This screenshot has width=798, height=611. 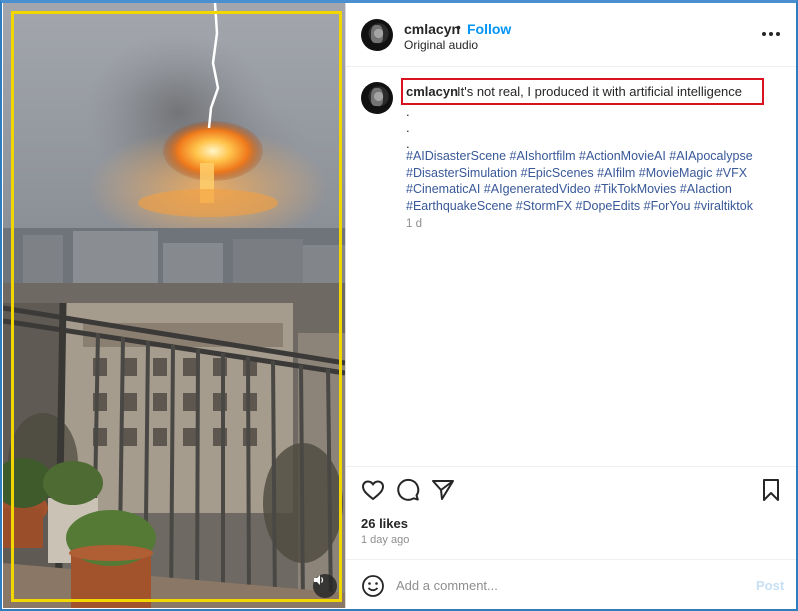 I want to click on follow-button: Follow, so click(x=489, y=29).